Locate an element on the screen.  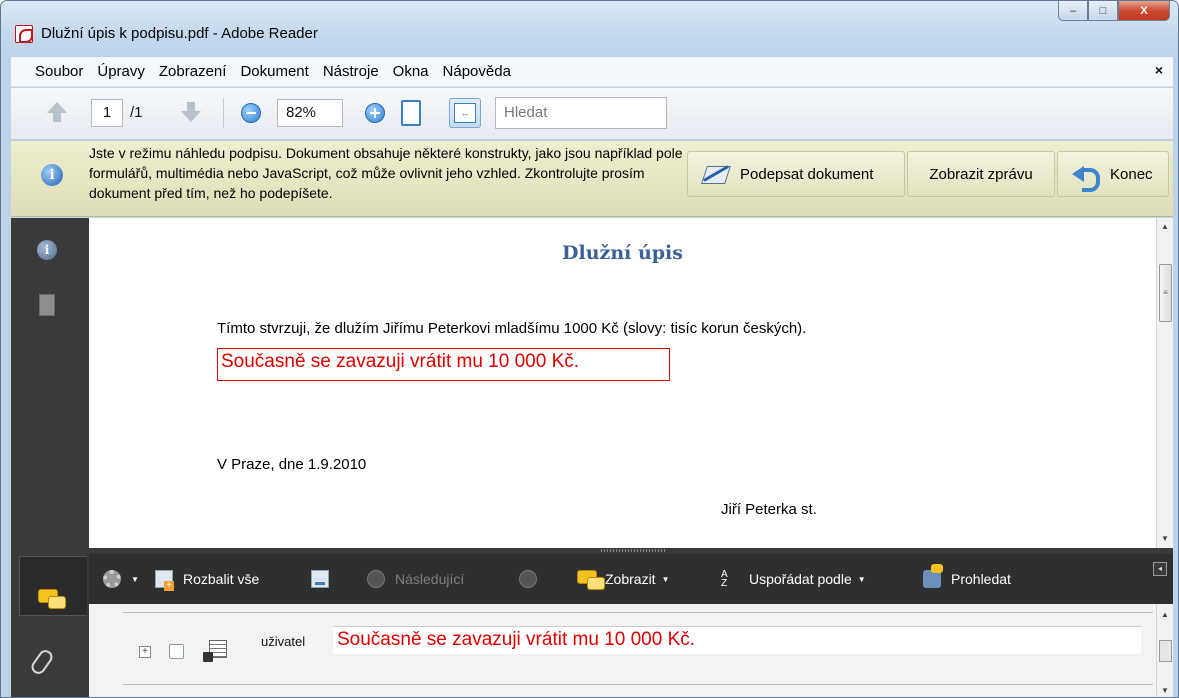
page-total: /1 is located at coordinates (136, 112).